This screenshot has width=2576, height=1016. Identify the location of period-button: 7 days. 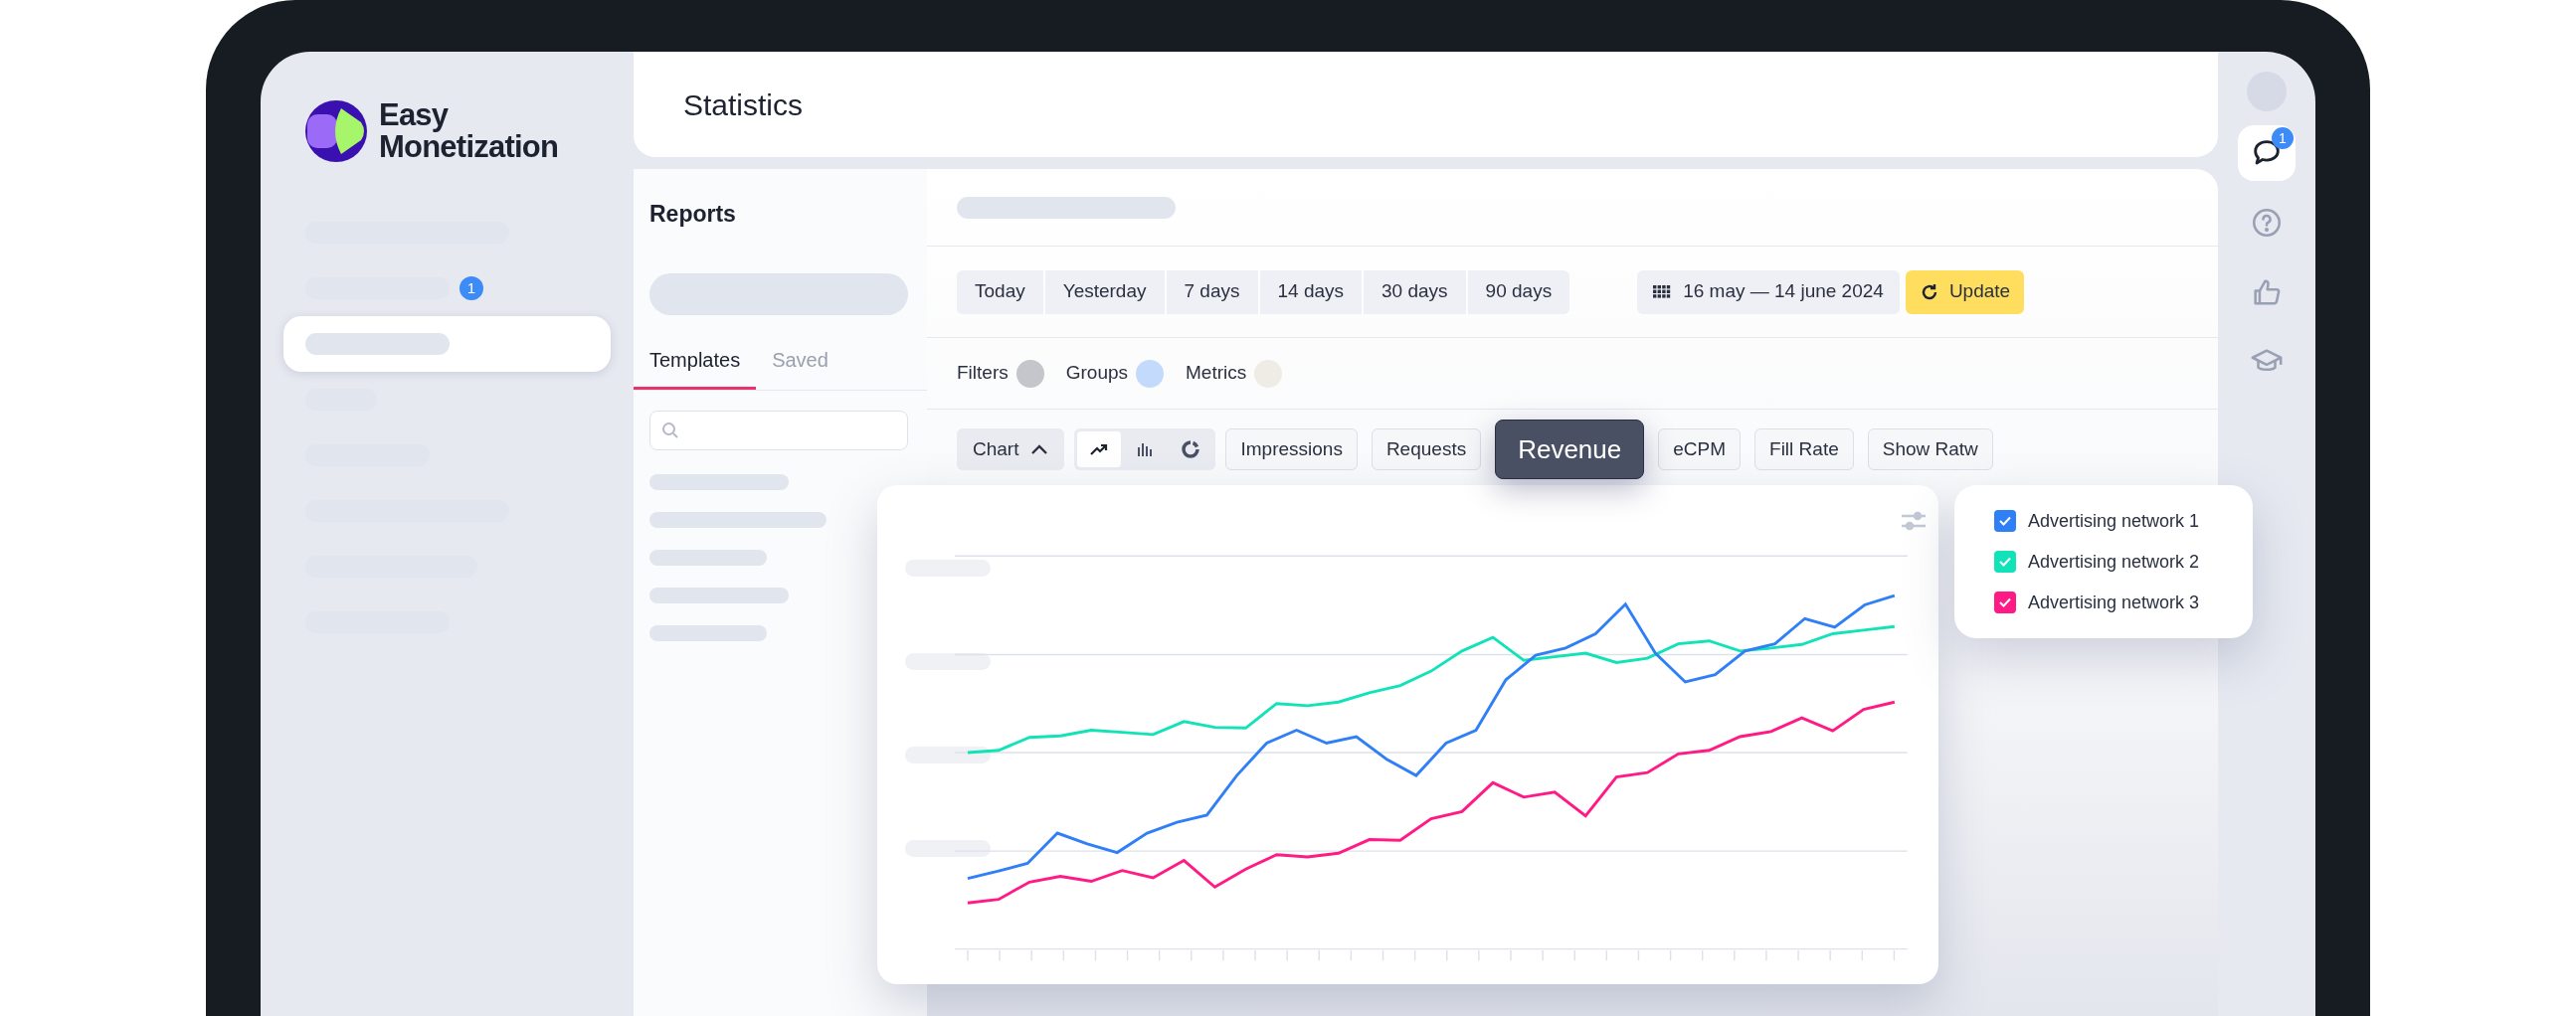
(1212, 291).